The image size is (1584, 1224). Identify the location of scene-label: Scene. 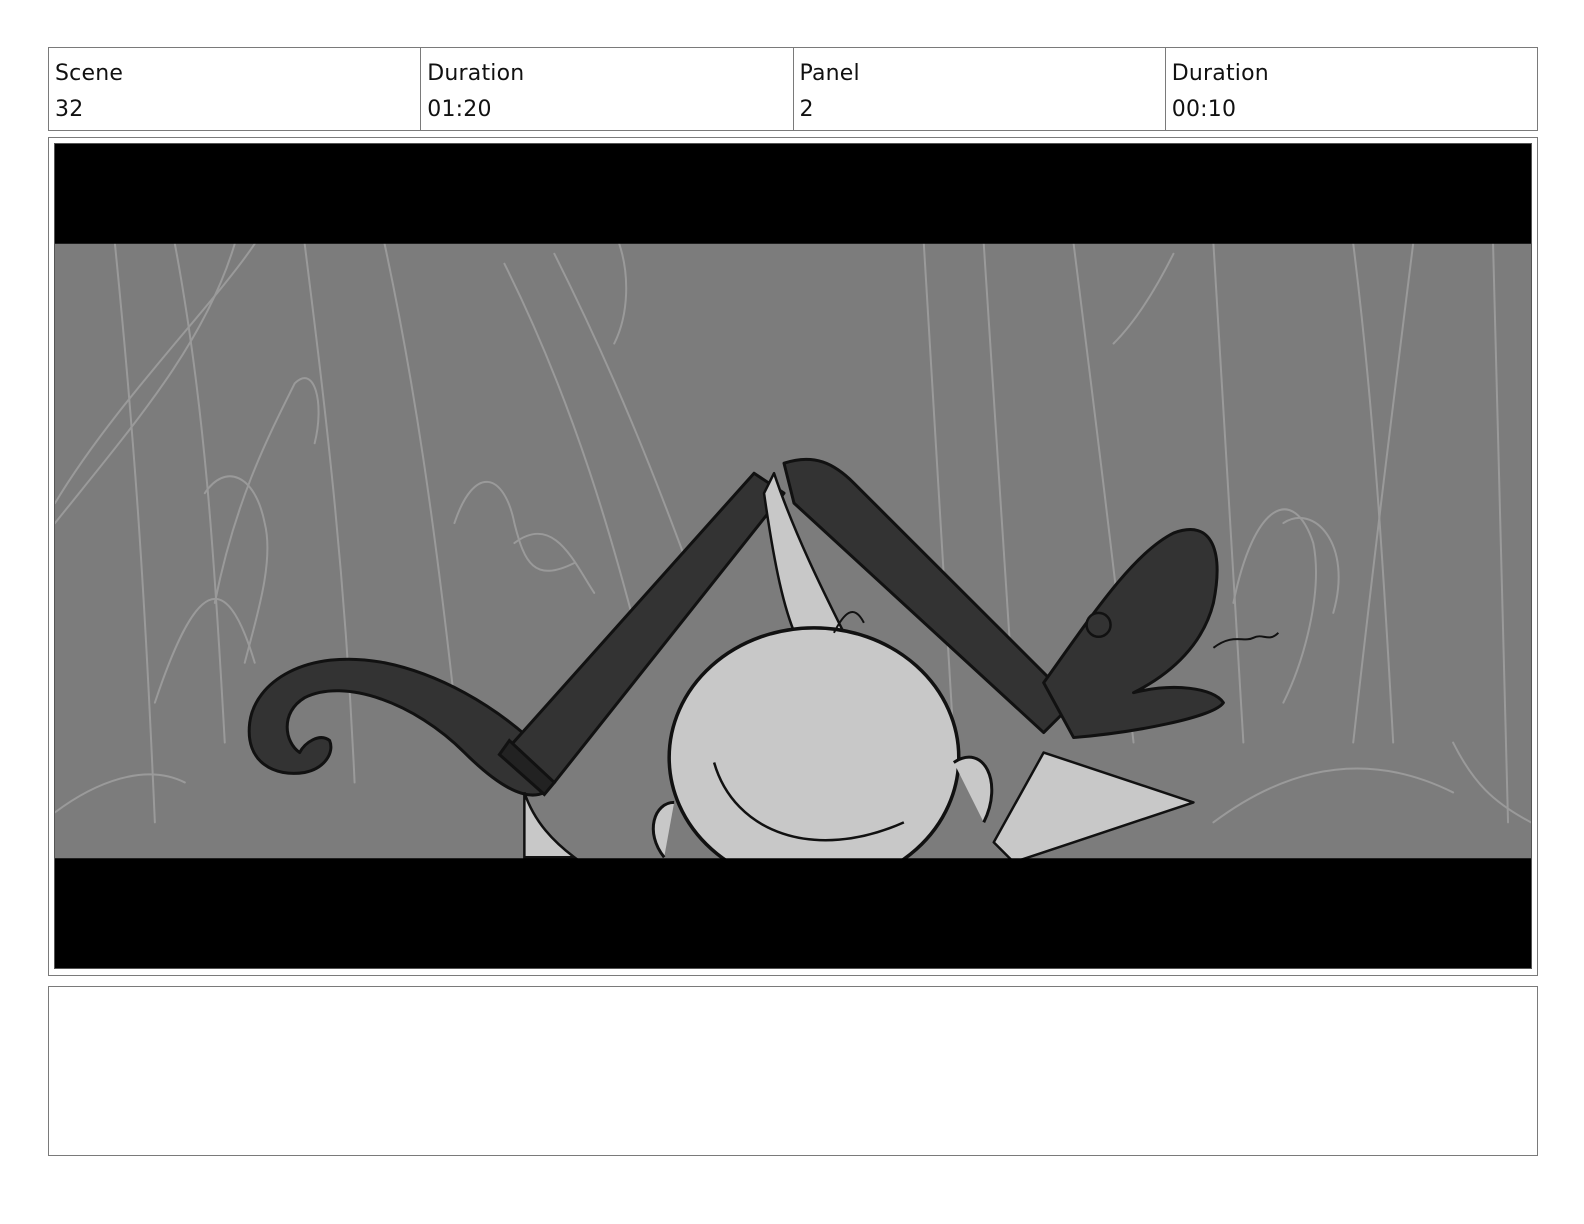
(89, 73).